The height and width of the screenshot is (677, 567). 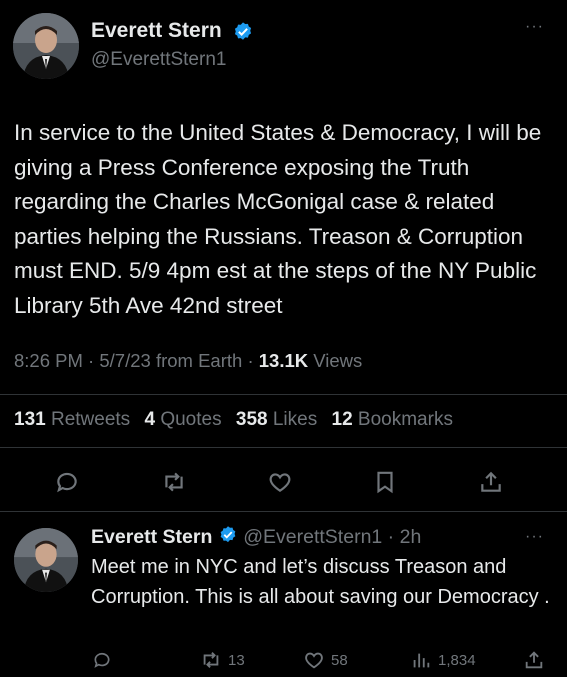 What do you see at coordinates (30, 419) in the screenshot?
I see `retweets-count: 131` at bounding box center [30, 419].